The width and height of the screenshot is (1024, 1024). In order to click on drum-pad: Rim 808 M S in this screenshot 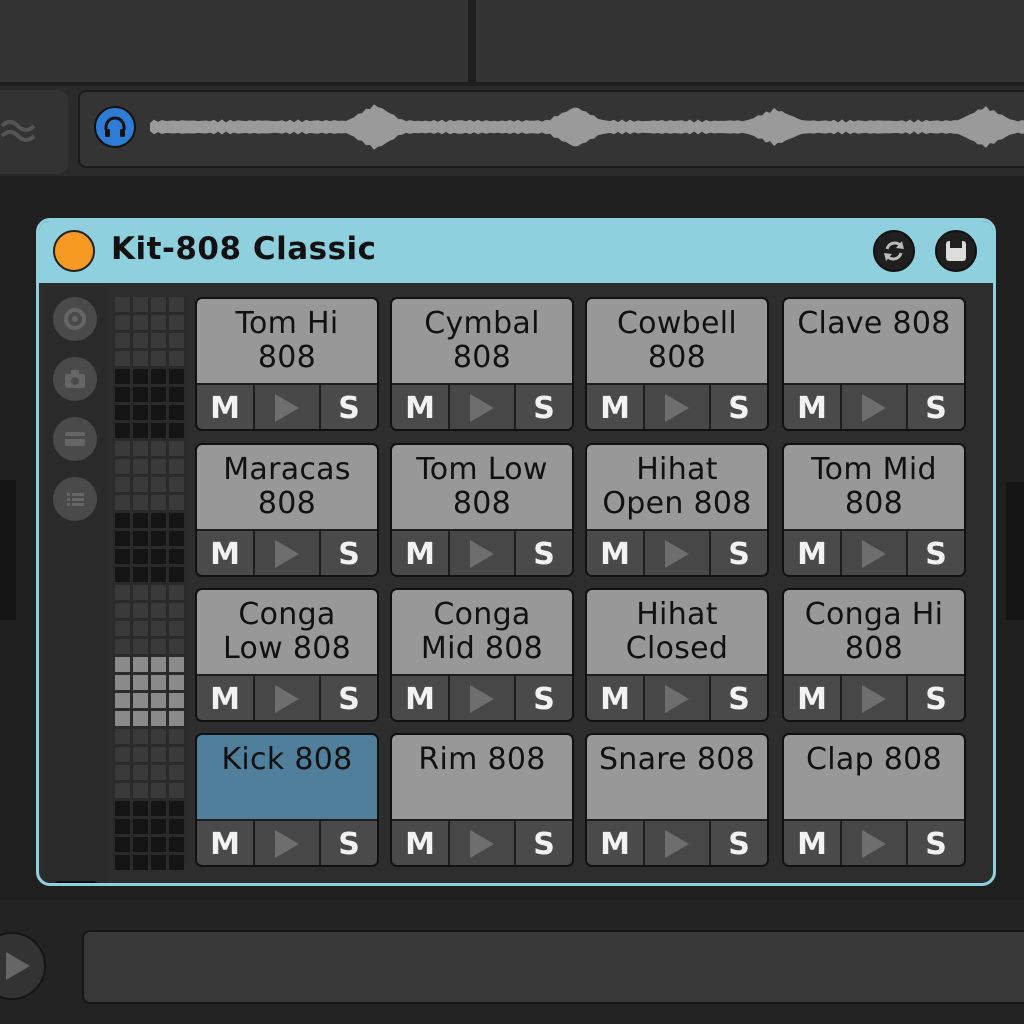, I will do `click(482, 800)`.